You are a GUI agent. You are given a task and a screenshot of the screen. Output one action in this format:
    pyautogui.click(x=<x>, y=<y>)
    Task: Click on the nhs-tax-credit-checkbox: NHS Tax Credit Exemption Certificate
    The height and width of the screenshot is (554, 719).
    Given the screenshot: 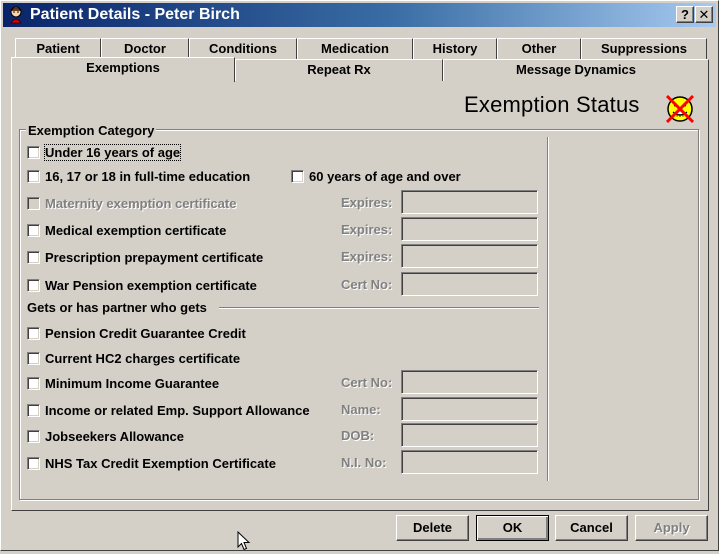 What is the action you would take?
    pyautogui.click(x=151, y=463)
    